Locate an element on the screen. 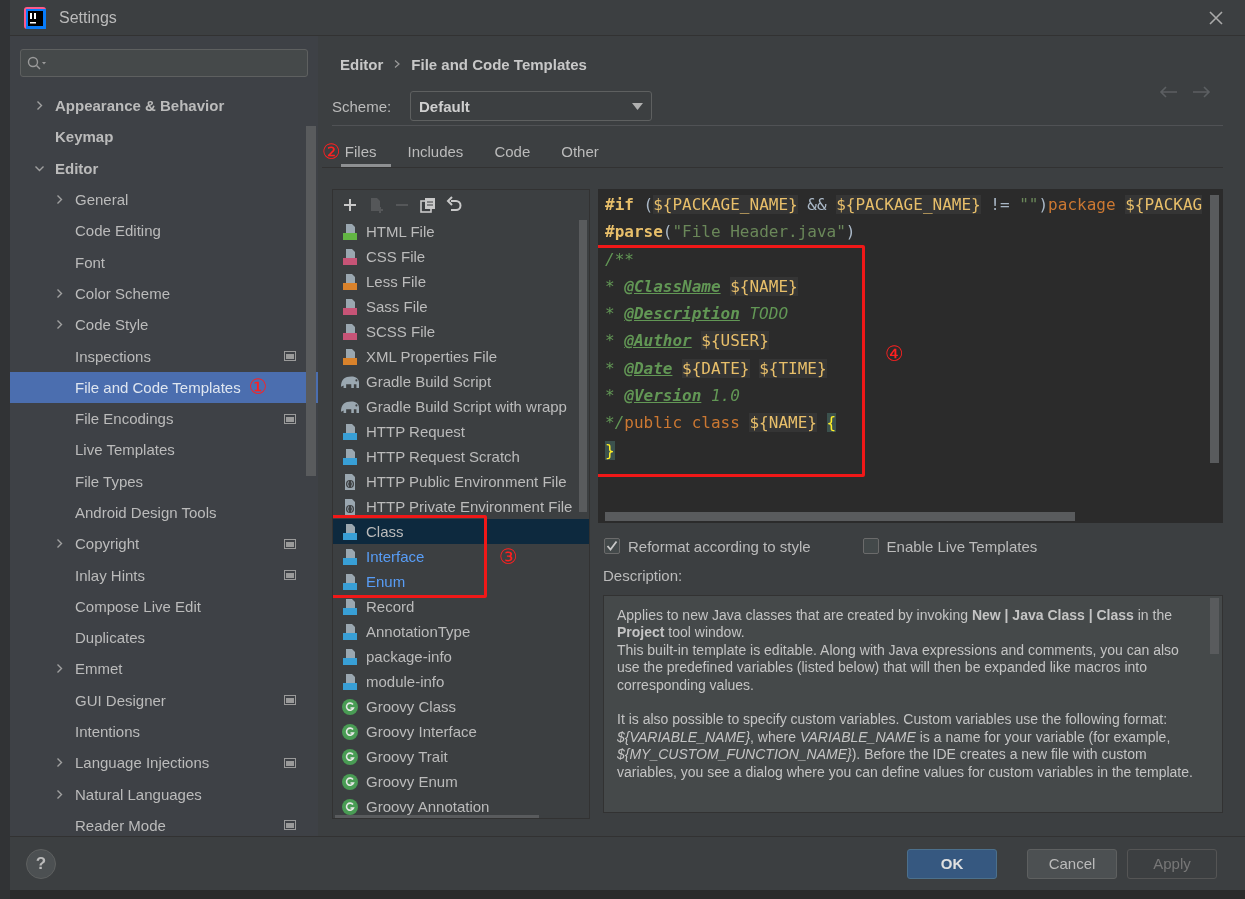  window-title: Settings is located at coordinates (88, 17).